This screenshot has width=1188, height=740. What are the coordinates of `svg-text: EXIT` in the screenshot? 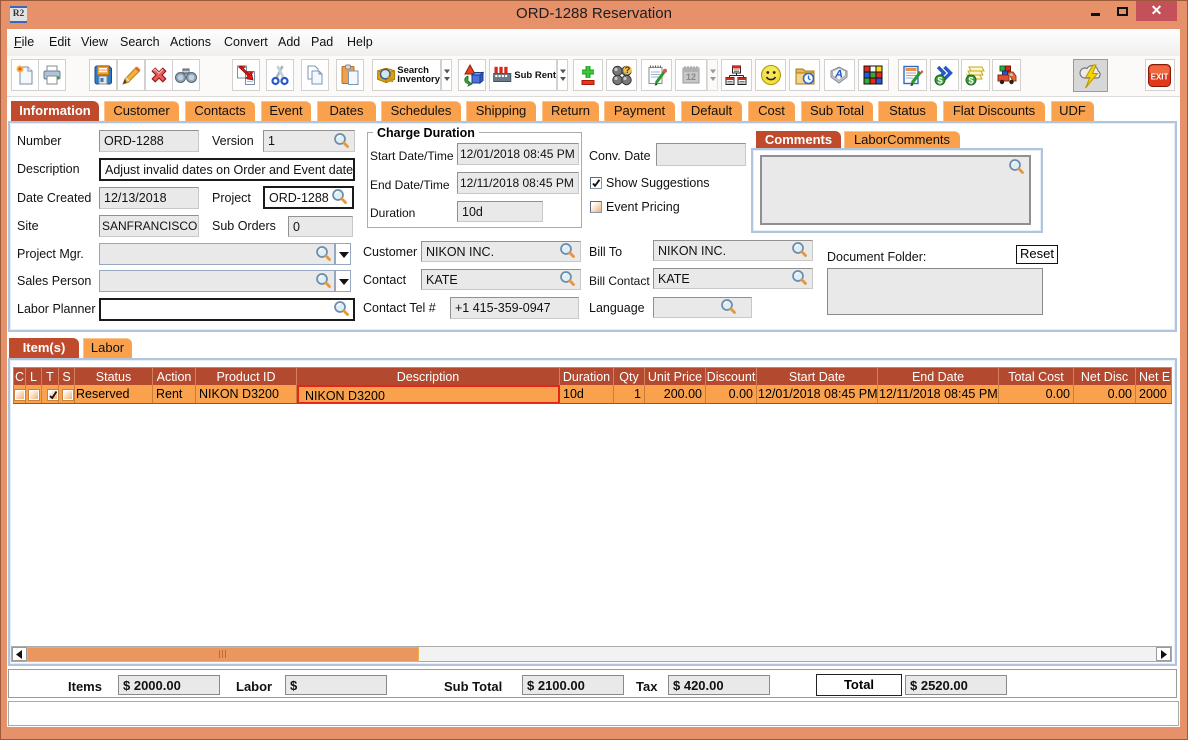 It's located at (1160, 76).